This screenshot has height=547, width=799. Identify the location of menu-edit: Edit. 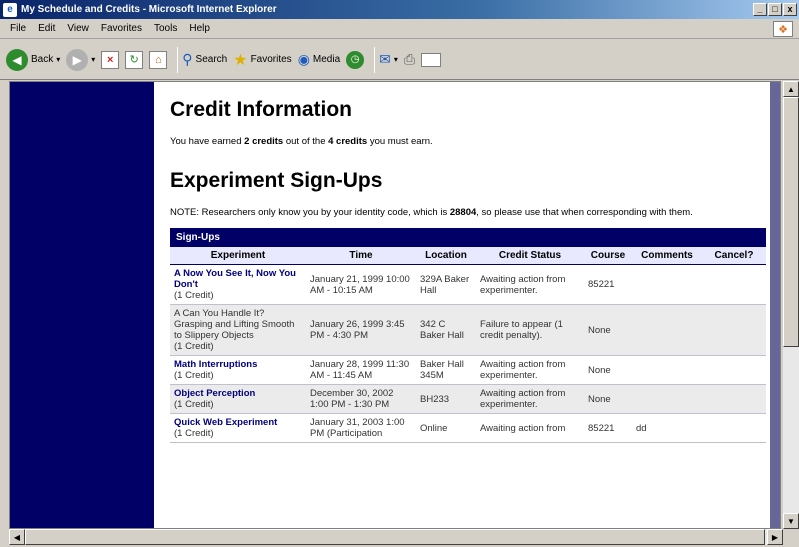
(46, 28).